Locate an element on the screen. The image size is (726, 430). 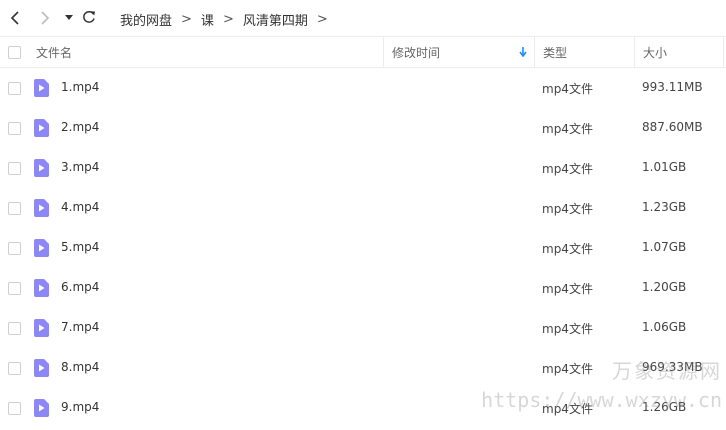
refresh-button is located at coordinates (89, 17).